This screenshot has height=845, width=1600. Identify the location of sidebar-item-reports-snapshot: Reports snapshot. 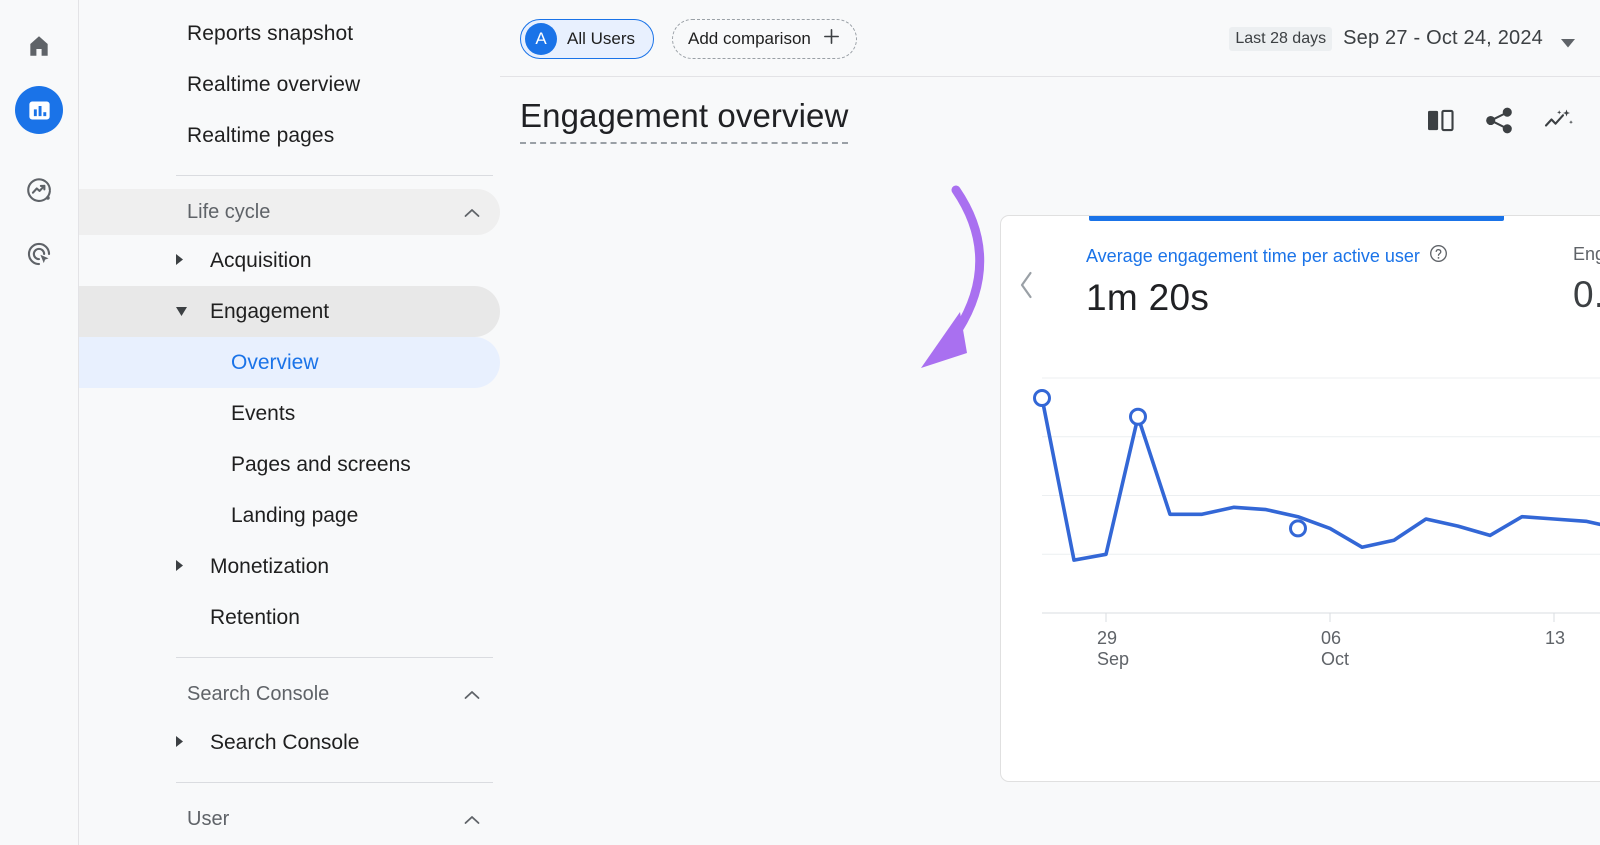
(289, 33).